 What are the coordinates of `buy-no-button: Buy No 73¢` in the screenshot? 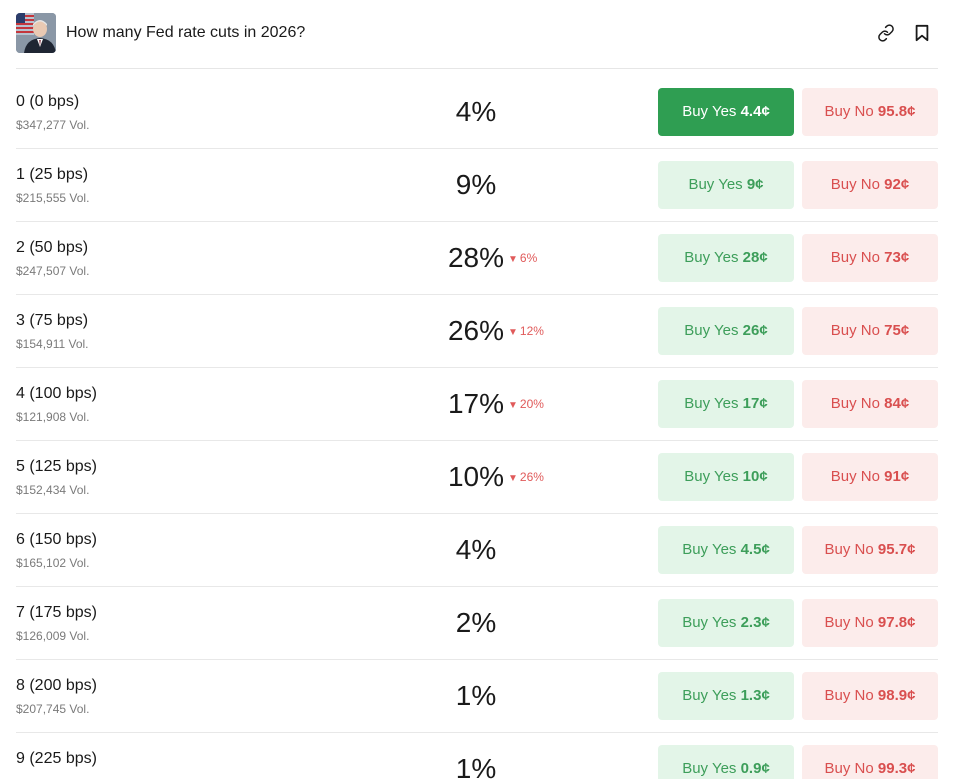 It's located at (870, 258).